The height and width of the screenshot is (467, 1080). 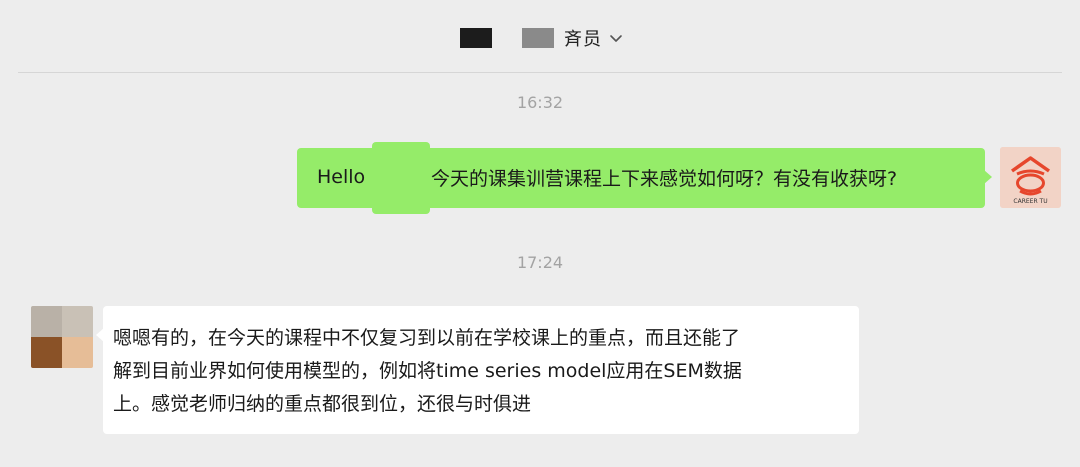 What do you see at coordinates (401, 178) in the screenshot?
I see `sent-bubble-overlap` at bounding box center [401, 178].